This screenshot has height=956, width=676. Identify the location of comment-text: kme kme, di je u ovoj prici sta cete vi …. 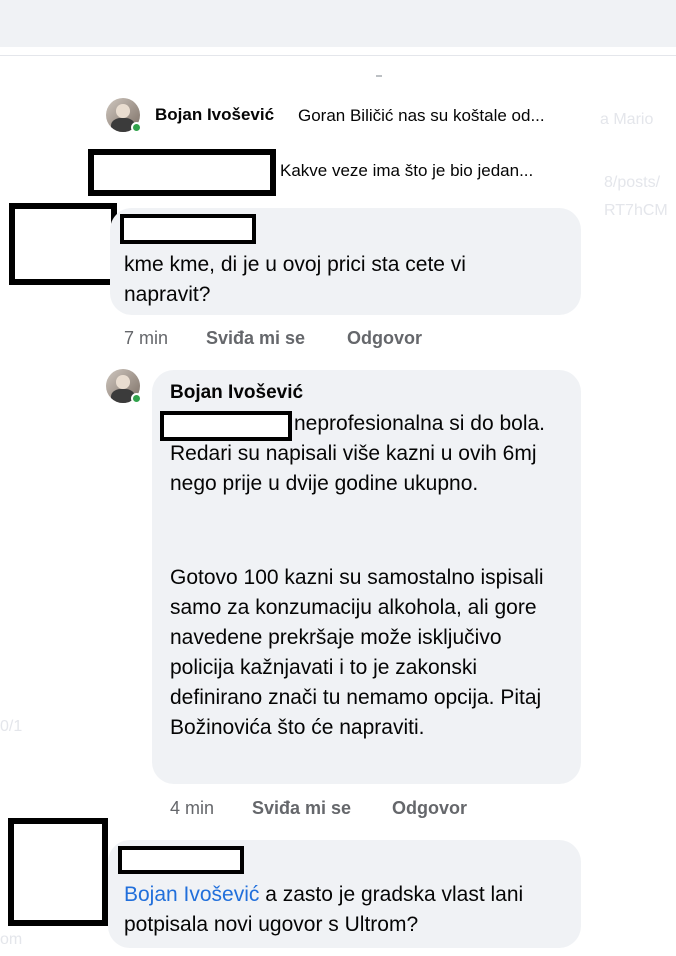
(295, 279).